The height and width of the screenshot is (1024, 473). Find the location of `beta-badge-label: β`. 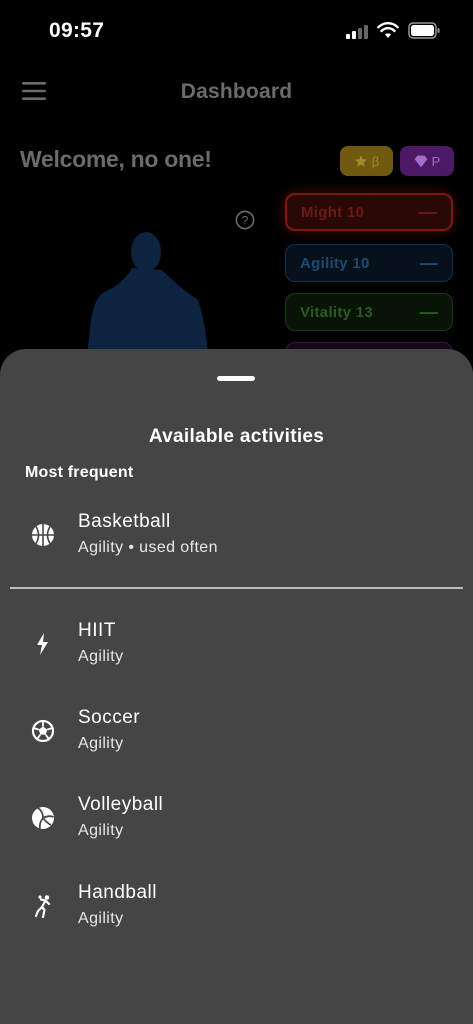

beta-badge-label: β is located at coordinates (375, 161).